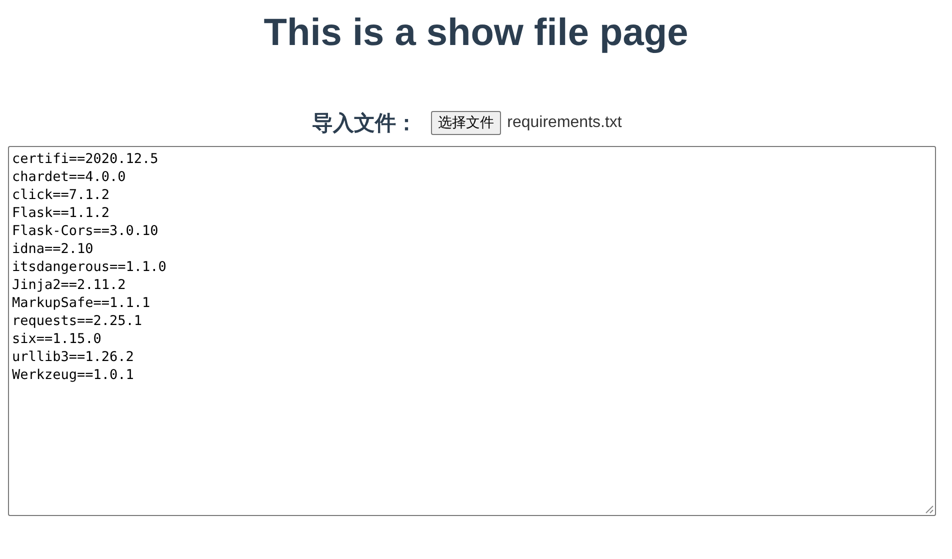  Describe the element at coordinates (61, 195) in the screenshot. I see `file-line: click==7.1.2` at that location.